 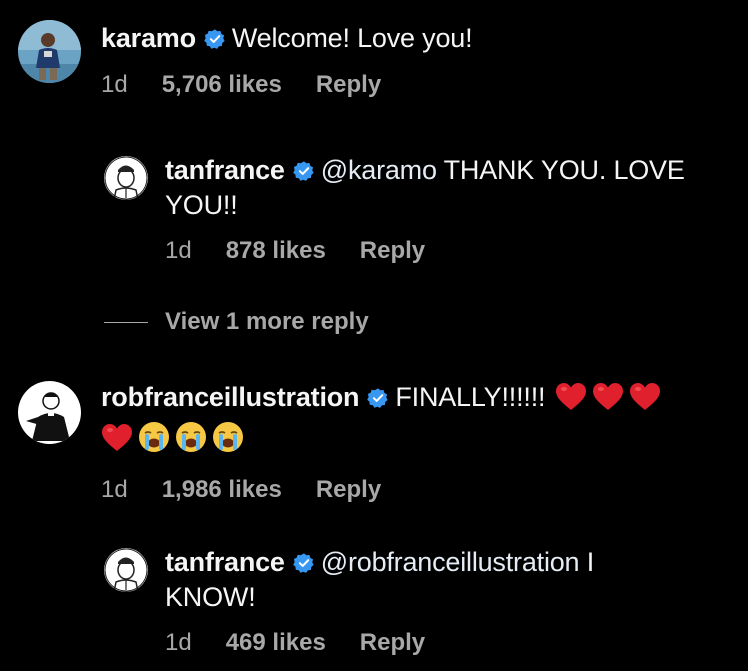 What do you see at coordinates (230, 397) in the screenshot?
I see `username-link: robfranceillustration` at bounding box center [230, 397].